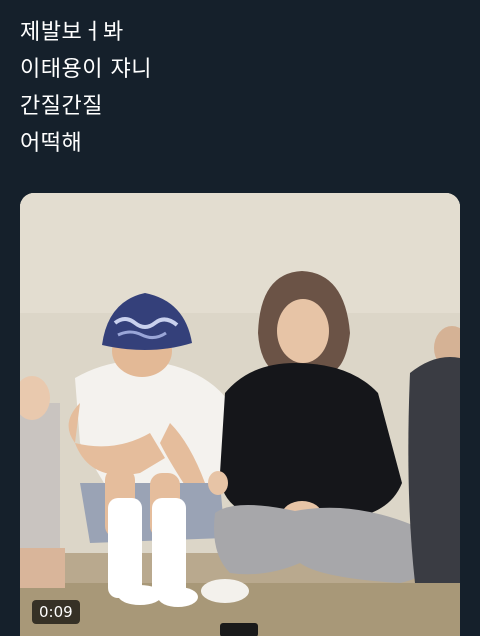 Image resolution: width=480 pixels, height=636 pixels. What do you see at coordinates (86, 88) in the screenshot?
I see `tweet-text: 제발보ㅓ봐 이태용이 쟈니 간질간질 어떡해` at bounding box center [86, 88].